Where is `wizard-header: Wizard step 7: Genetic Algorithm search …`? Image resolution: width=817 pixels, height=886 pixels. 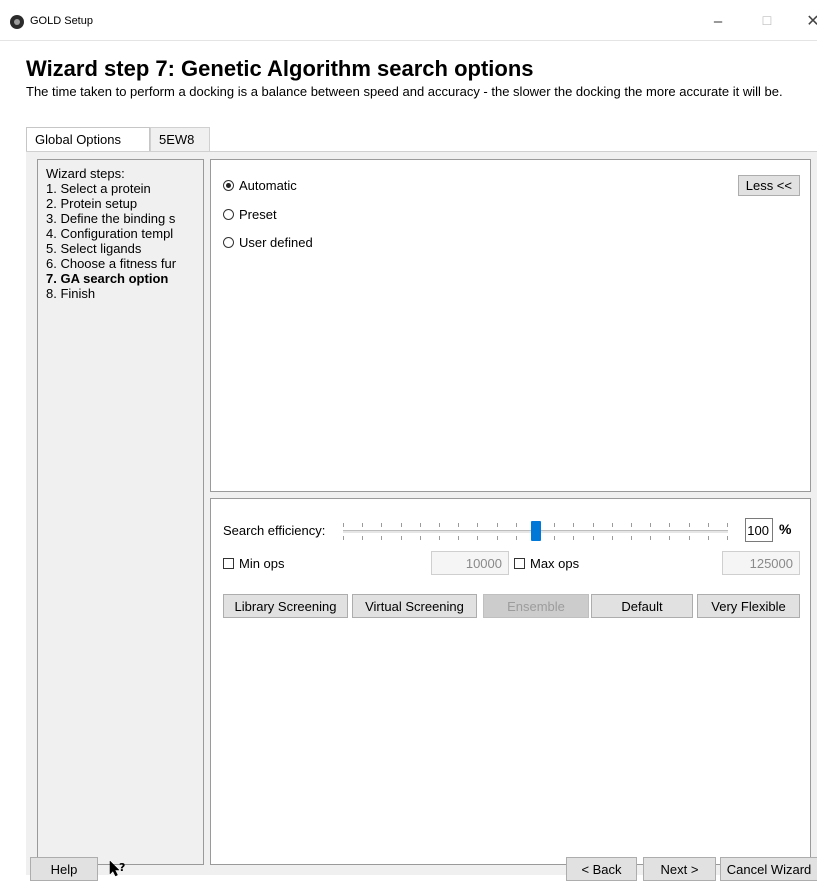 wizard-header: Wizard step 7: Genetic Algorithm search … is located at coordinates (421, 77).